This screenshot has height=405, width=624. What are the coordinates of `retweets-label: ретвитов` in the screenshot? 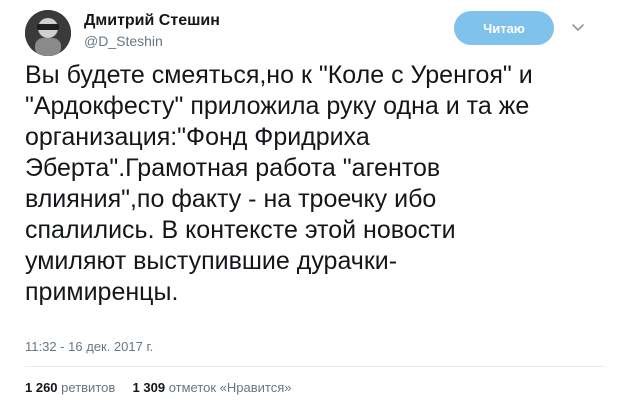 It's located at (88, 387).